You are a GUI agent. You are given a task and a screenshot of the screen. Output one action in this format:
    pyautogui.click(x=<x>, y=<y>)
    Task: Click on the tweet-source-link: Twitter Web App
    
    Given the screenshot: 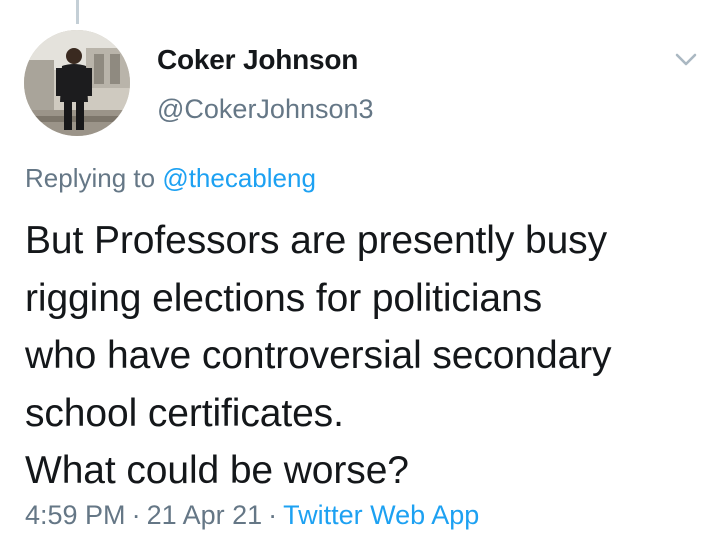 What is the action you would take?
    pyautogui.click(x=381, y=515)
    